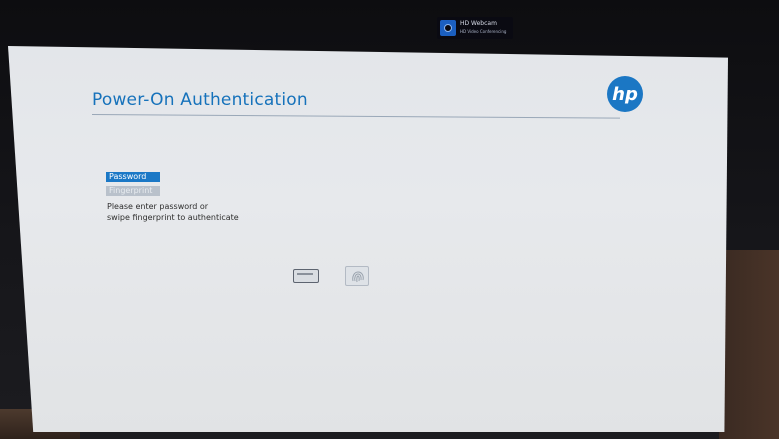  What do you see at coordinates (133, 177) in the screenshot?
I see `option-password: Password` at bounding box center [133, 177].